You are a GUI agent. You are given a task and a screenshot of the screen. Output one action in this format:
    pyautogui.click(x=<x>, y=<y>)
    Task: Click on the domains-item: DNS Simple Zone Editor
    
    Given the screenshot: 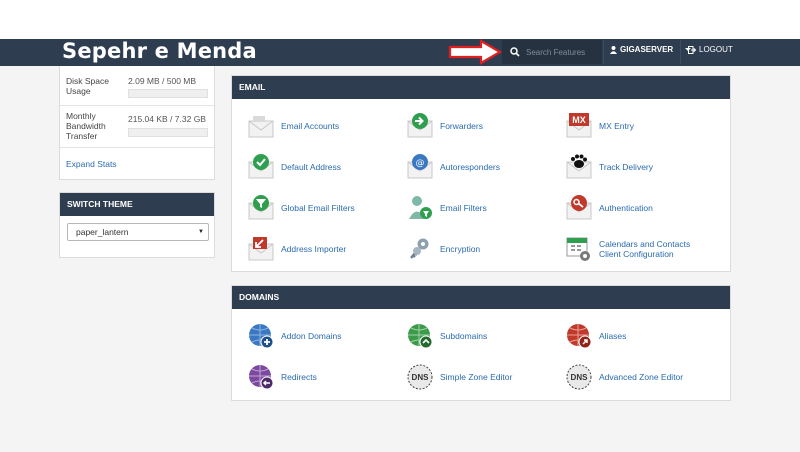 What is the action you would take?
    pyautogui.click(x=459, y=377)
    